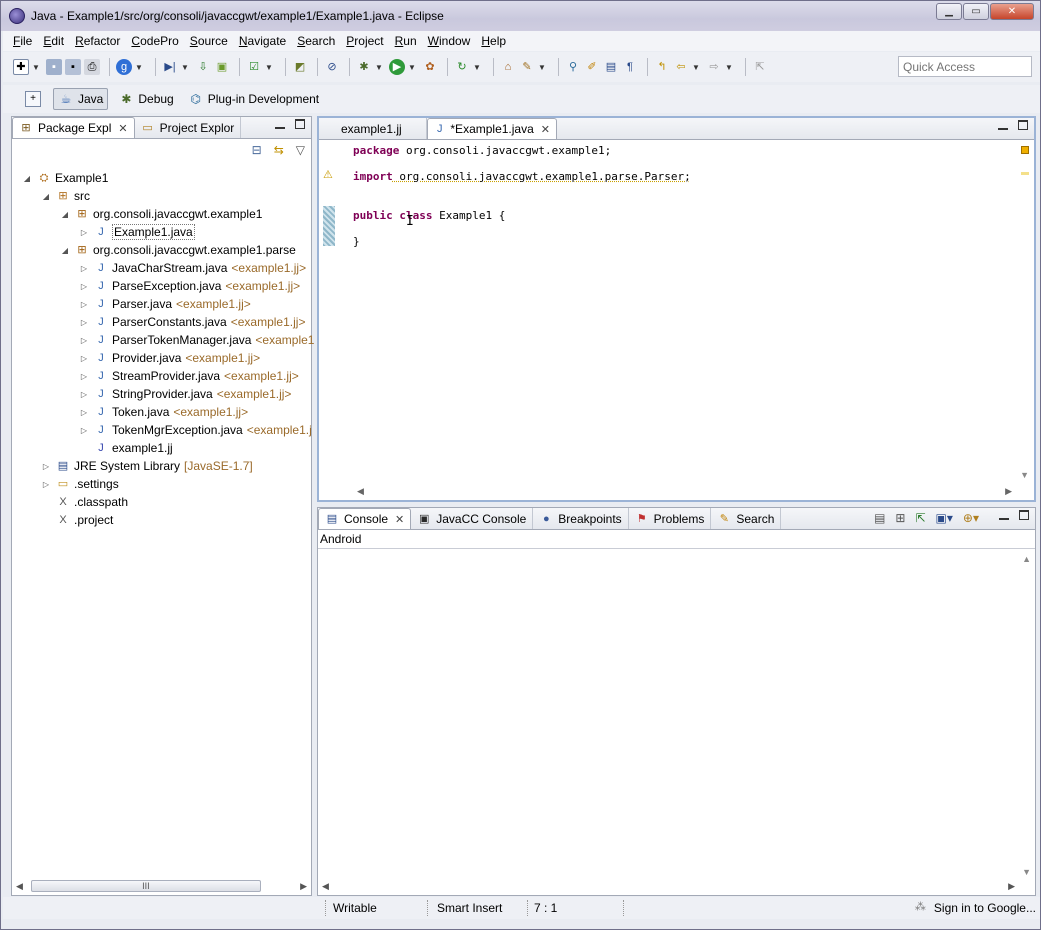 The width and height of the screenshot is (1041, 930). I want to click on tree-item: ▷ J Token.java <example1.jj>, so click(163, 412).